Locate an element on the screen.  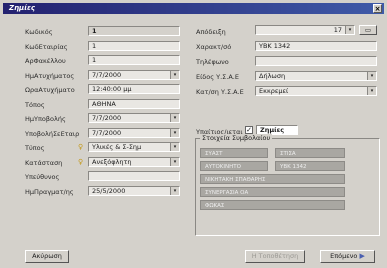
field-label: Χαρακτ/σό is located at coordinates (214, 47).